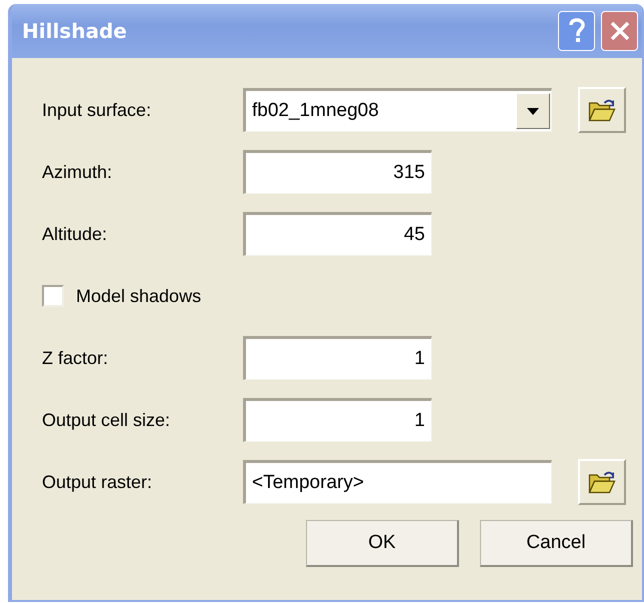 The image size is (644, 603). I want to click on help-button, so click(576, 31).